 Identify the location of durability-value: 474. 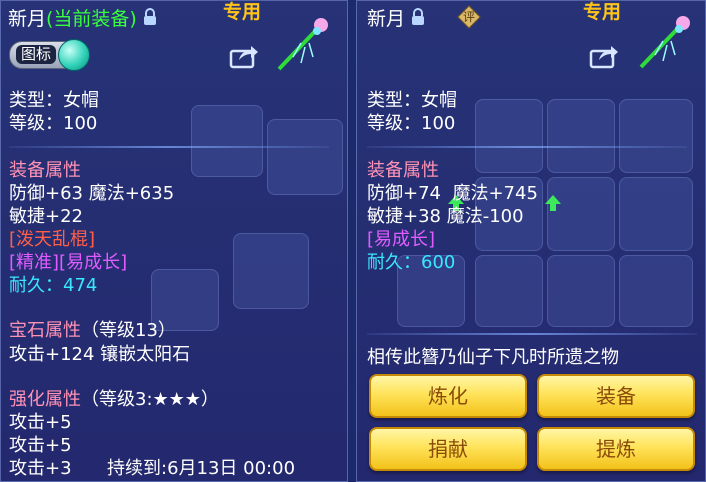
(80, 285).